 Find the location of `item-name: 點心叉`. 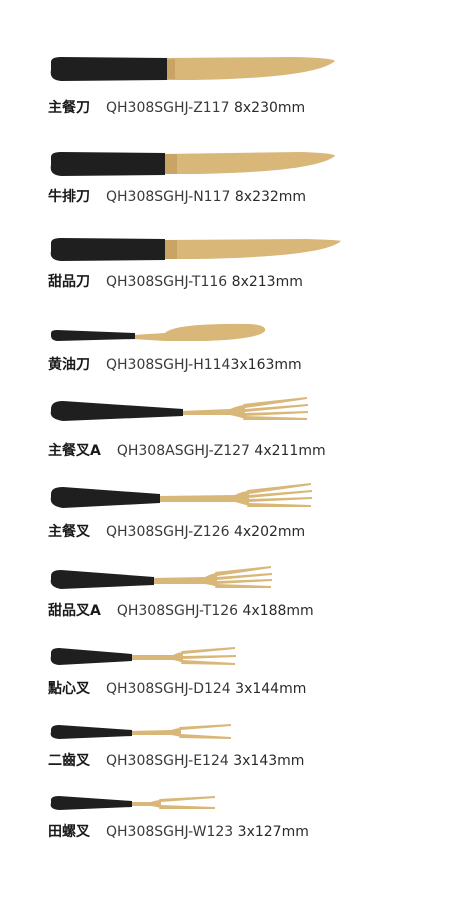

item-name: 點心叉 is located at coordinates (69, 689).